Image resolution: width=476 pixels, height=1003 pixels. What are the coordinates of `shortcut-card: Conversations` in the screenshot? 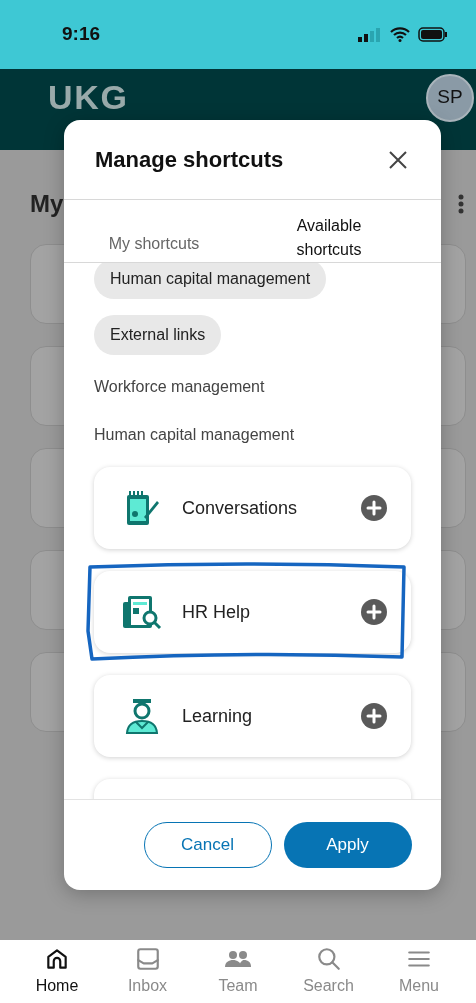 It's located at (252, 508).